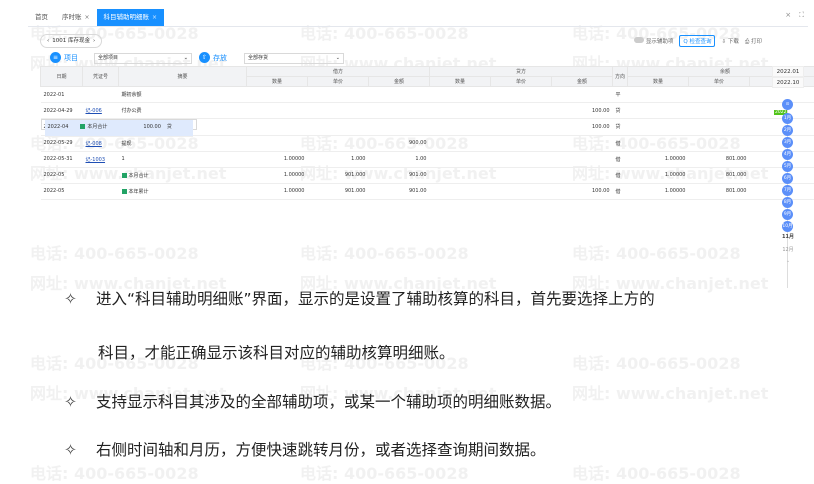 The width and height of the screenshot is (814, 484). I want to click on table-cell-summary: 本年累计, so click(183, 191).